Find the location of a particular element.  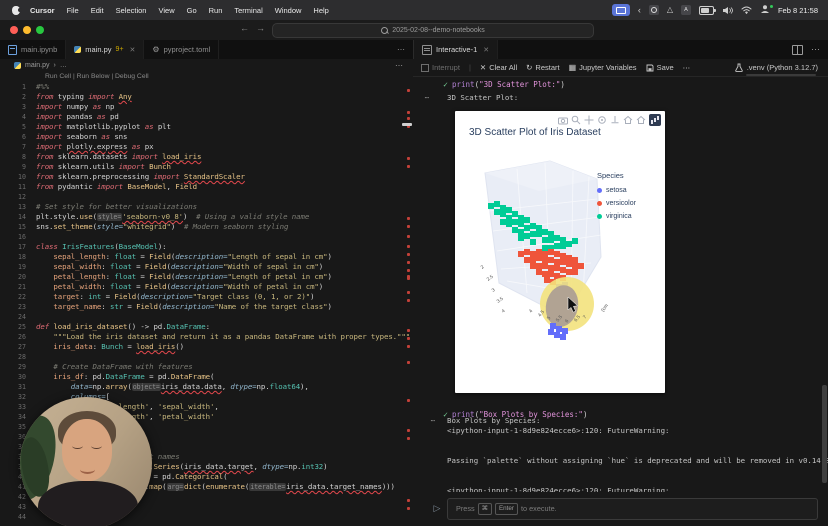

command-center-search: 2025-02-08--demo-notebooks is located at coordinates (433, 30).